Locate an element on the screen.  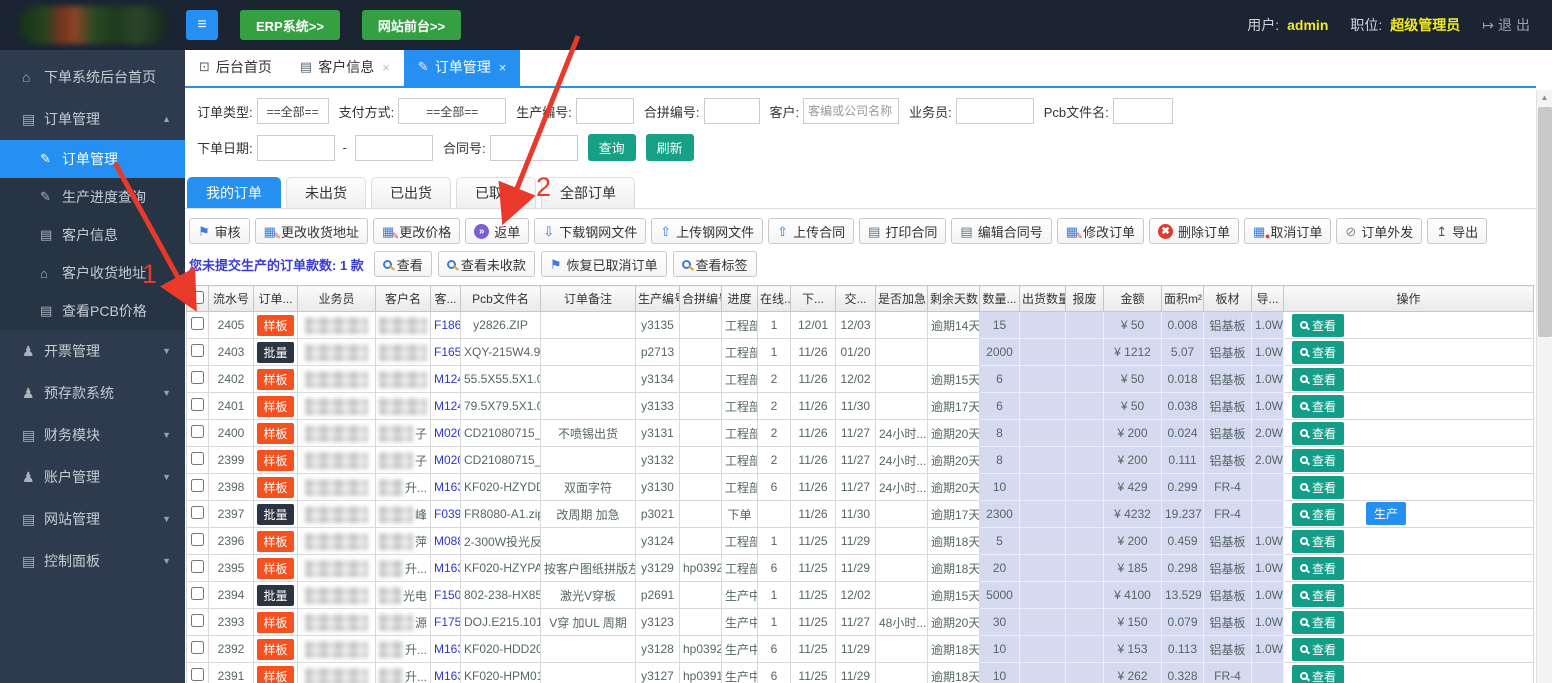
tab-backstage-home: ⊡ 后台首页 is located at coordinates (235, 67).